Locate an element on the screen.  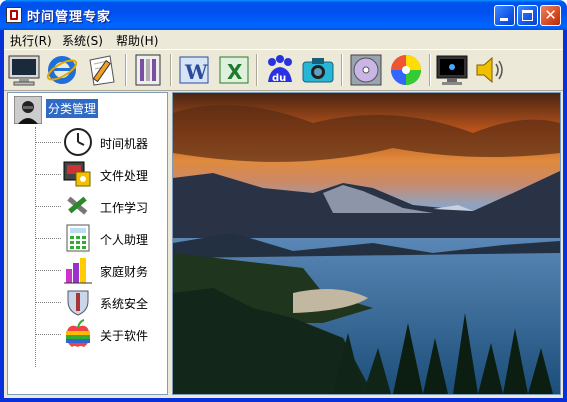
tree-root-label: 分类管理 is located at coordinates (72, 108).